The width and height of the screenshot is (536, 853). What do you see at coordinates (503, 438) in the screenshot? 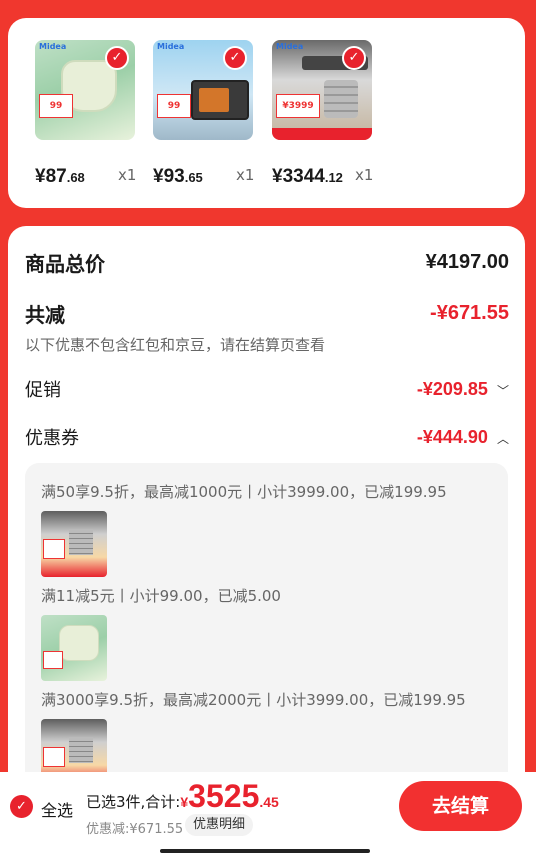
I see `chevron-up-icon: ︿` at bounding box center [503, 438].